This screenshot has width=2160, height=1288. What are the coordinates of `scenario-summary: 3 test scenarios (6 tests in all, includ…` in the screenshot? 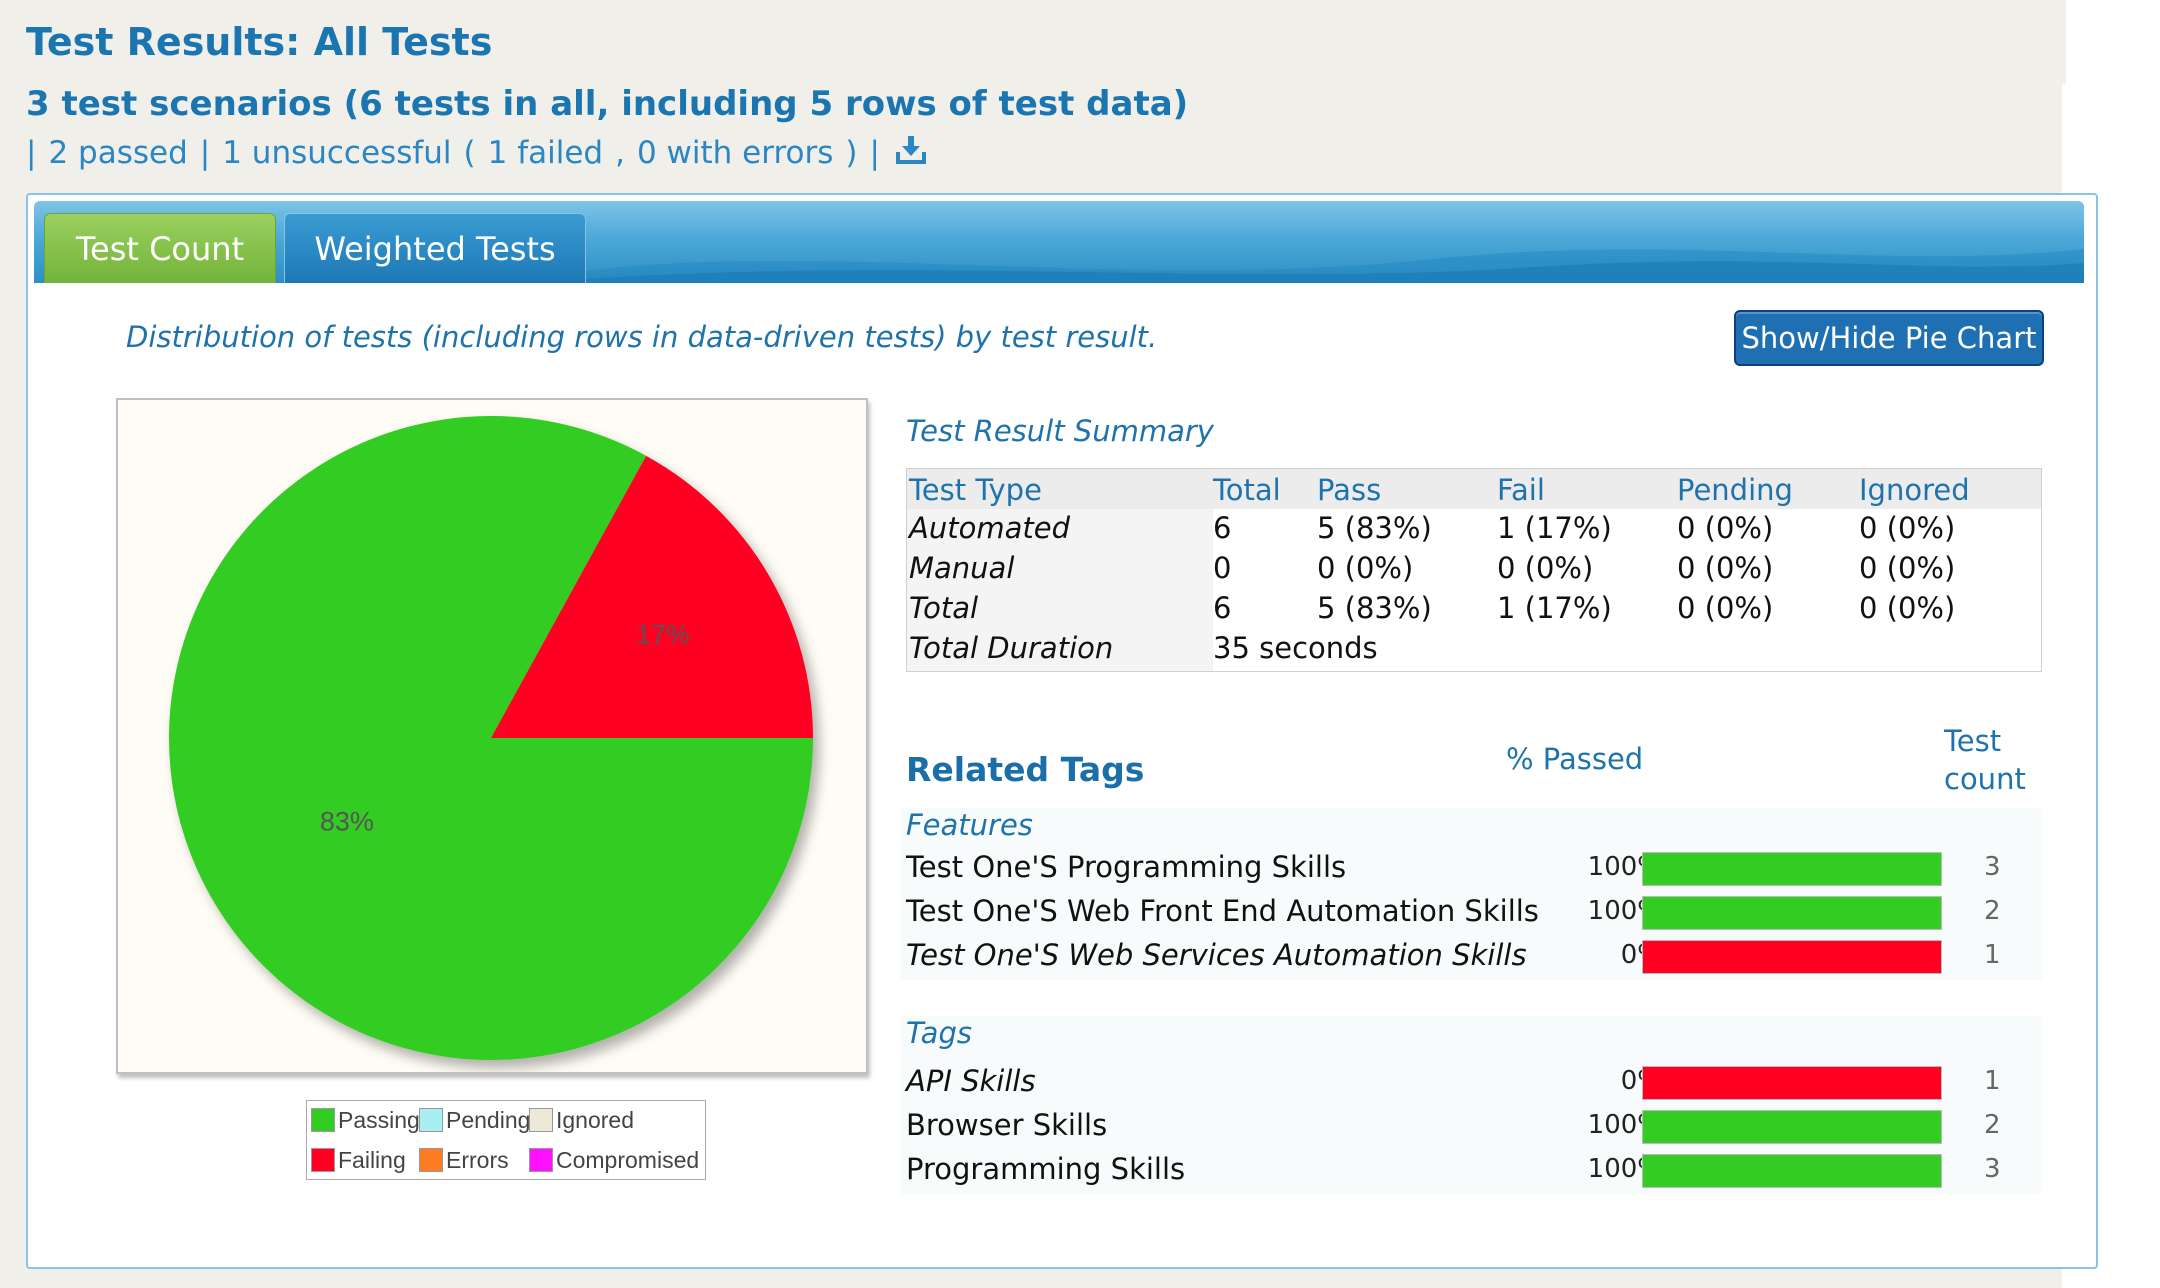 It's located at (607, 104).